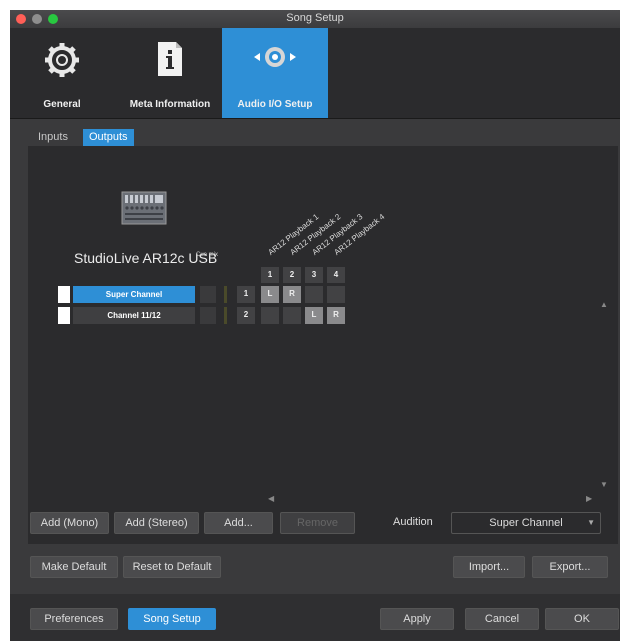  Describe the element at coordinates (53, 137) in the screenshot. I see `tab-inputs: Inputs` at that location.